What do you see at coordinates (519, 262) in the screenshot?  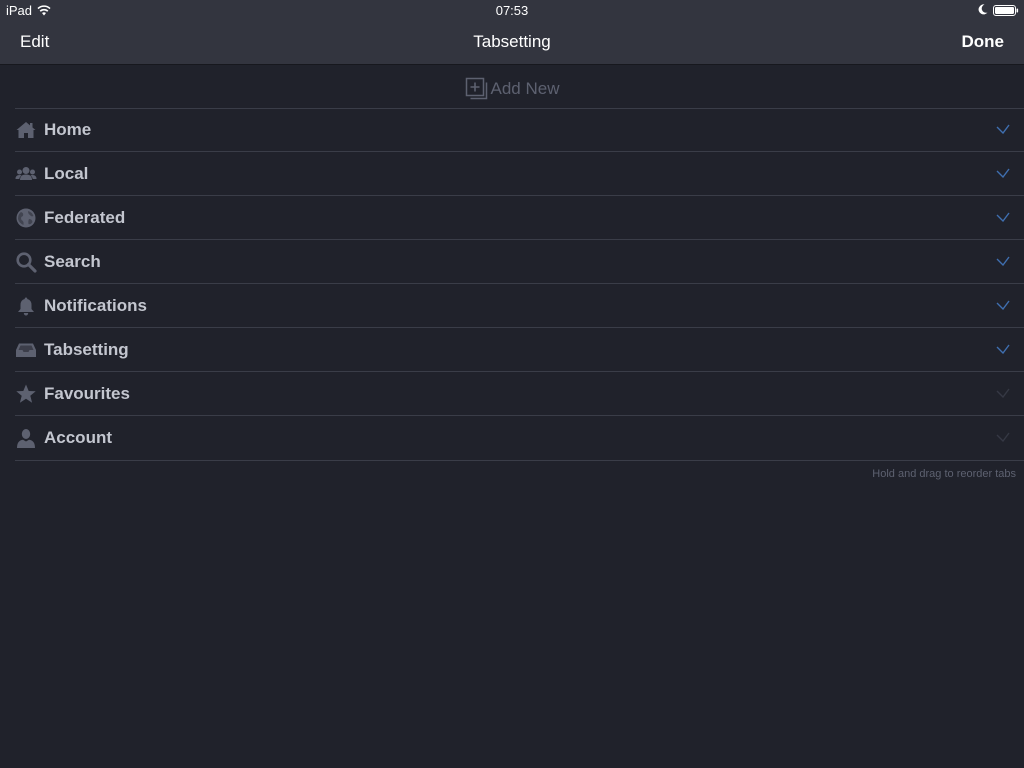 I see `tab-row-search: Search` at bounding box center [519, 262].